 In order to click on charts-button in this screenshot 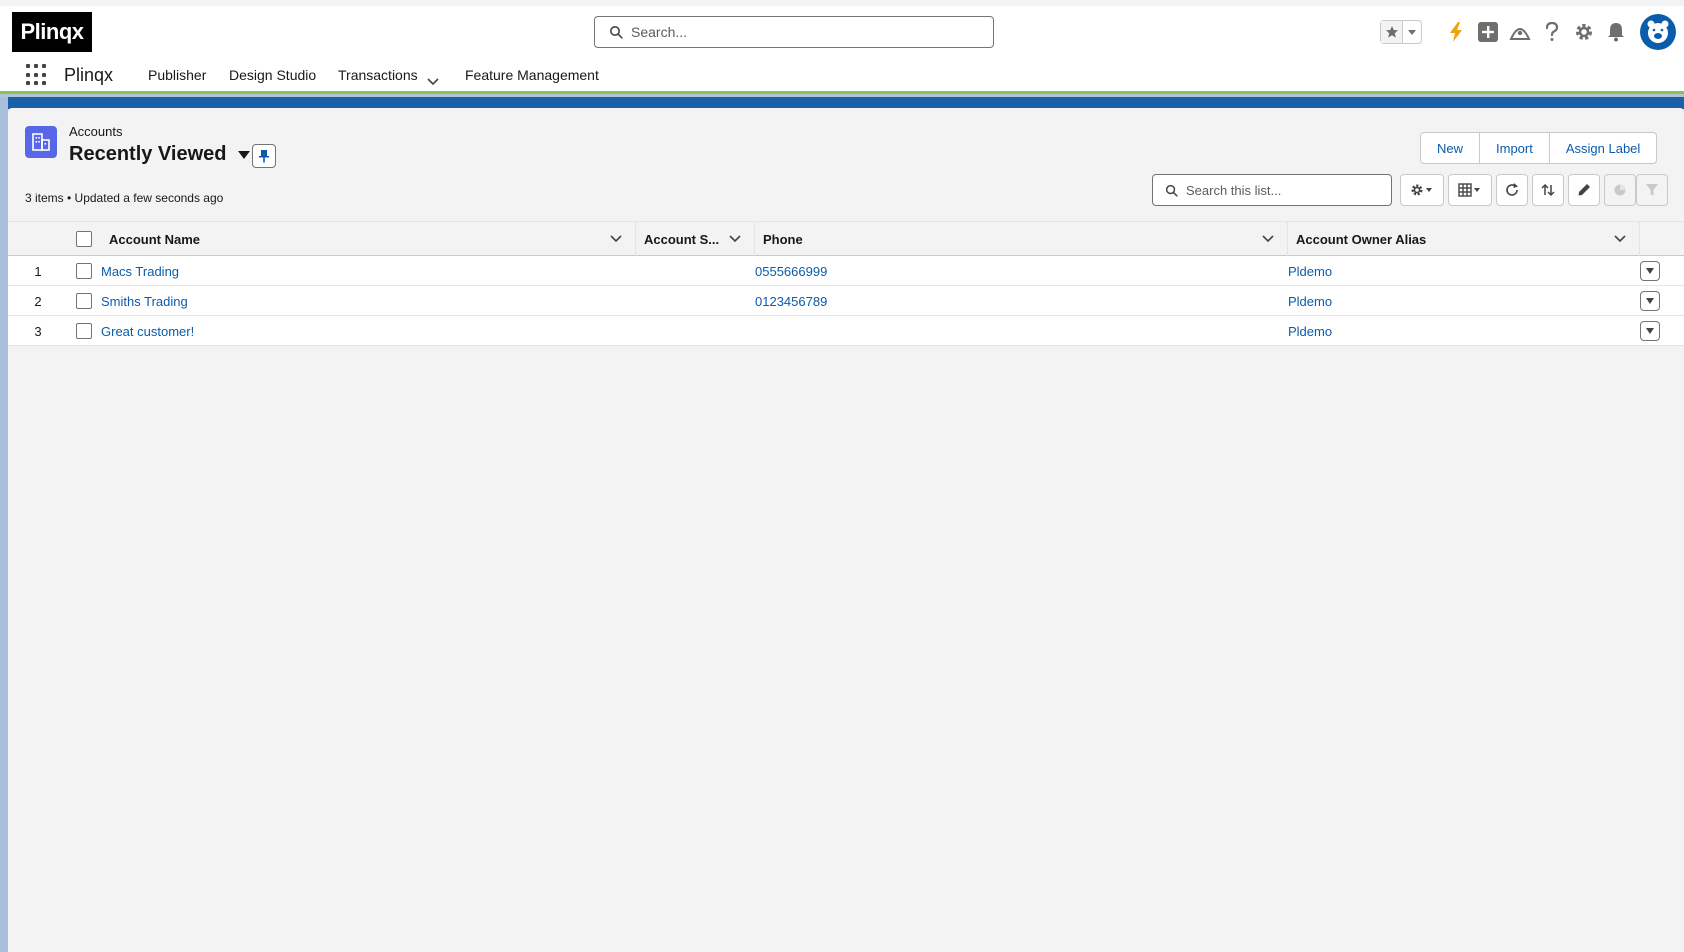, I will do `click(1620, 190)`.